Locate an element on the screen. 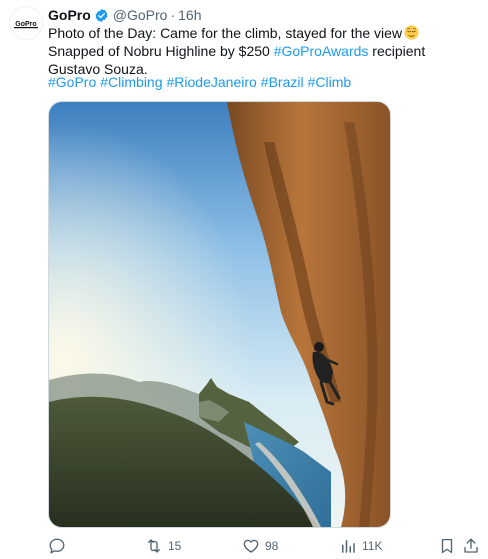  bookmark-icon is located at coordinates (447, 546).